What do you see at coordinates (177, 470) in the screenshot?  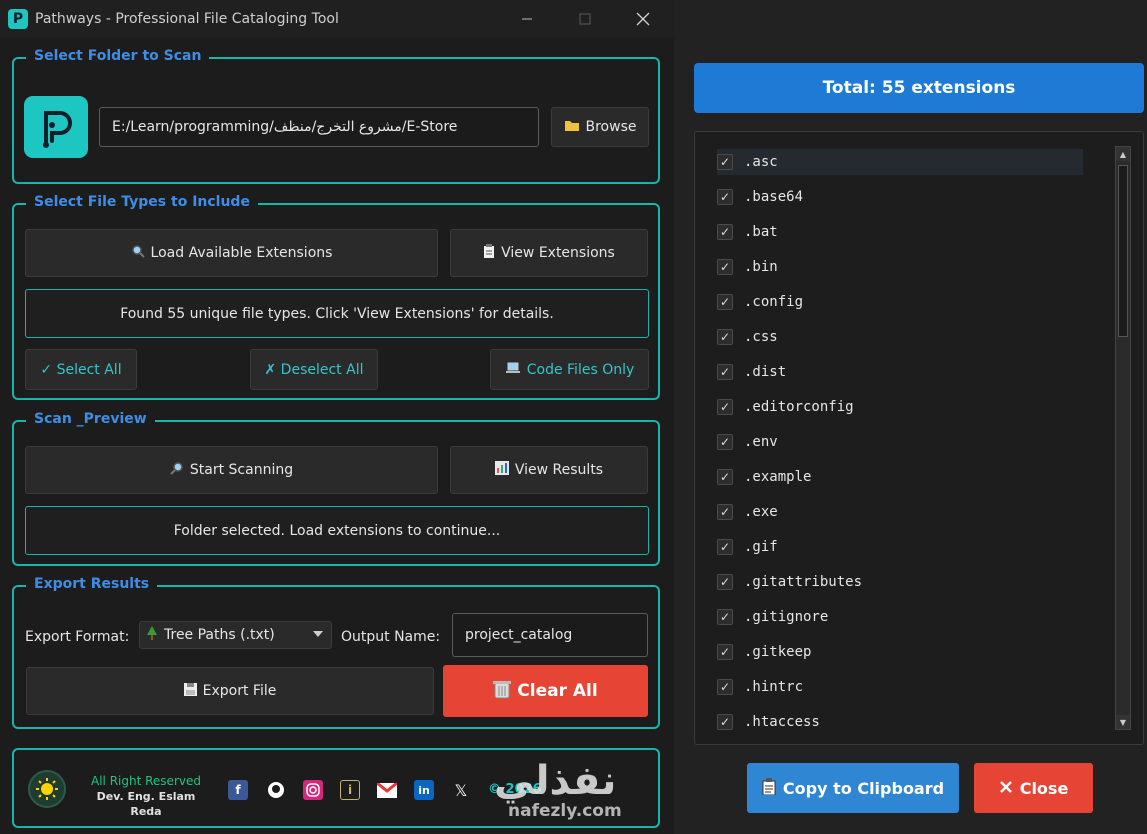 I see `magnifier-icon` at bounding box center [177, 470].